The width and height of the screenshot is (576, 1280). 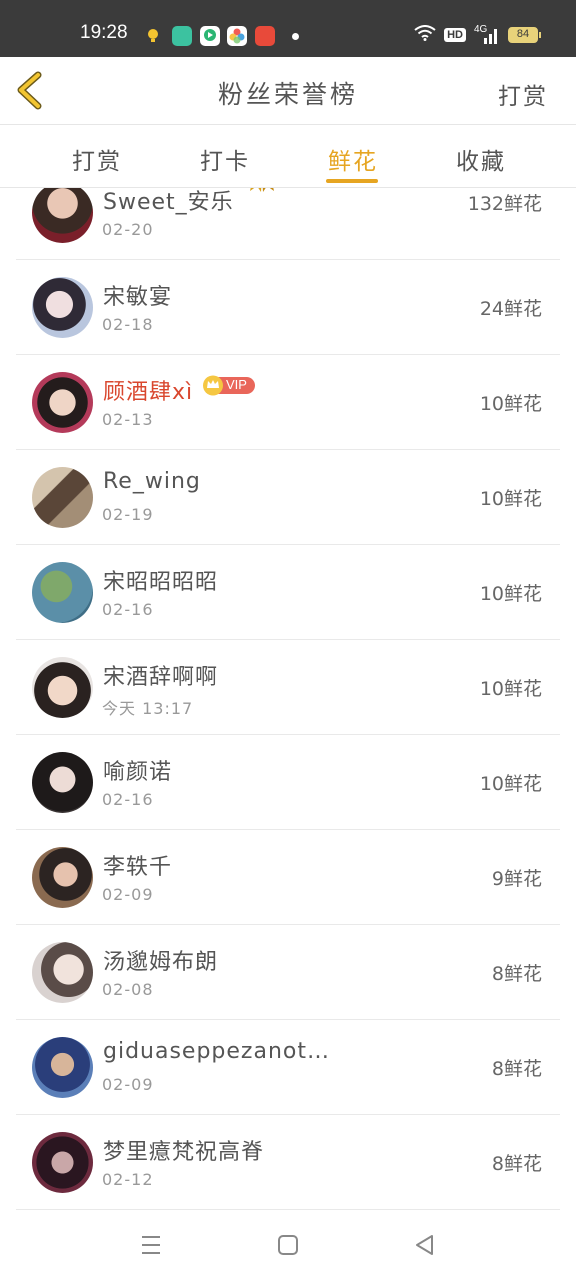 What do you see at coordinates (265, 36) in the screenshot?
I see `shop-app-notification-icon` at bounding box center [265, 36].